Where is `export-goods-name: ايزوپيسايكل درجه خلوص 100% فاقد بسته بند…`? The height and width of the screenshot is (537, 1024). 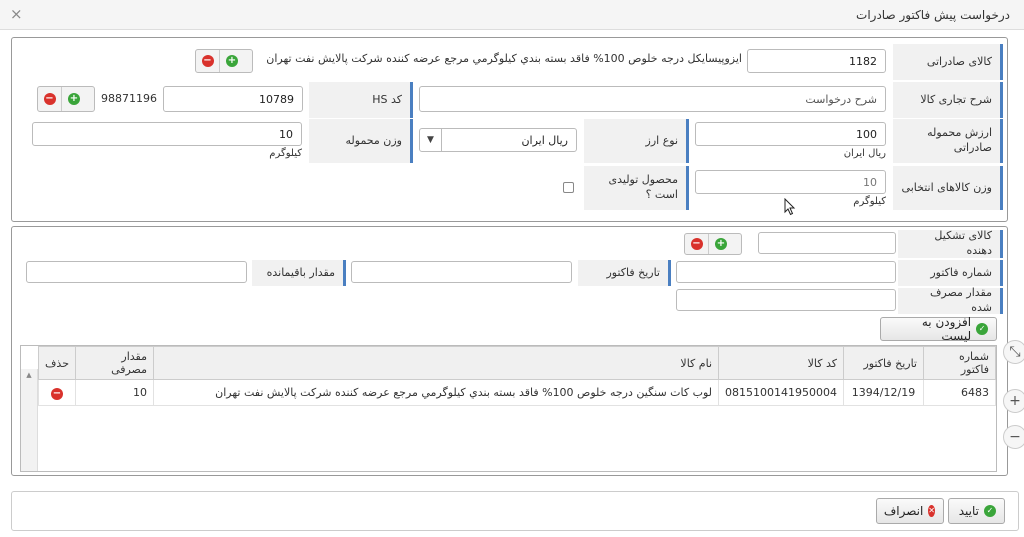
export-goods-name: ايزوپيسايكل درجه خلوص 100% فاقد بسته بند… is located at coordinates (504, 58).